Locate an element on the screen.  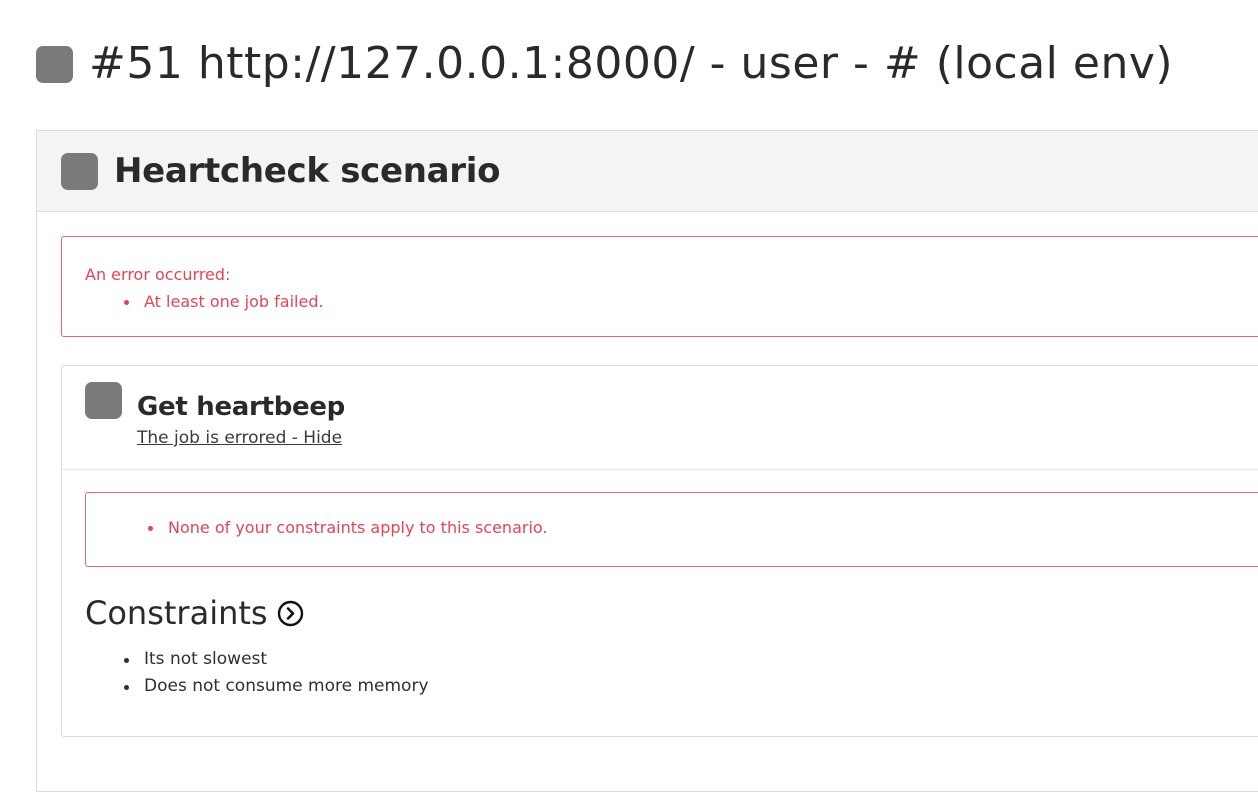
error-list-item: At least one job failed. is located at coordinates (224, 301).